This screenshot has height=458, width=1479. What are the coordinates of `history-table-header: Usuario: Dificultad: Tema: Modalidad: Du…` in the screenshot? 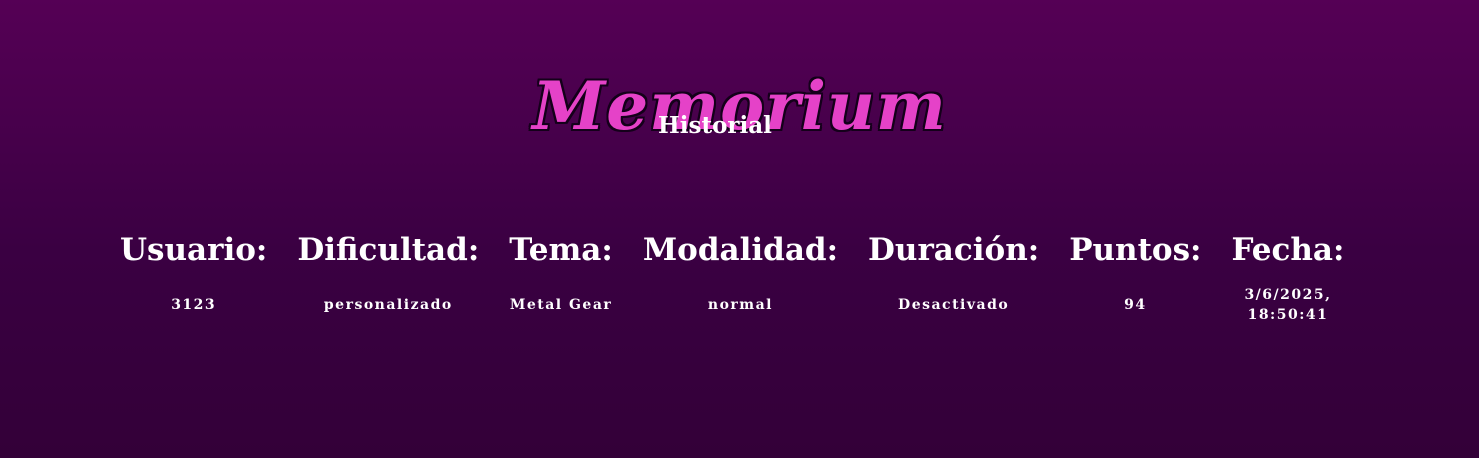 It's located at (732, 250).